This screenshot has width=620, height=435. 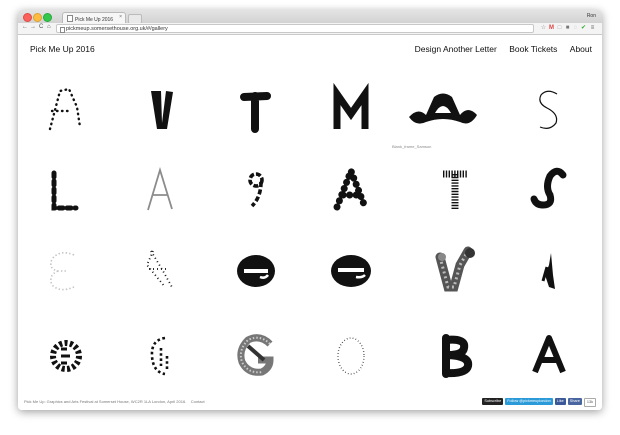 What do you see at coordinates (533, 49) in the screenshot?
I see `menu-book-tickets: Book Tickets` at bounding box center [533, 49].